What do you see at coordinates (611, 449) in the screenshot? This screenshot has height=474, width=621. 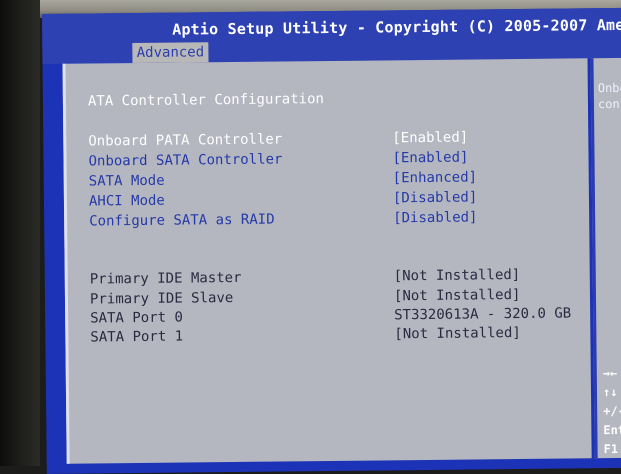 I see `f1-key-hint: F1` at bounding box center [611, 449].